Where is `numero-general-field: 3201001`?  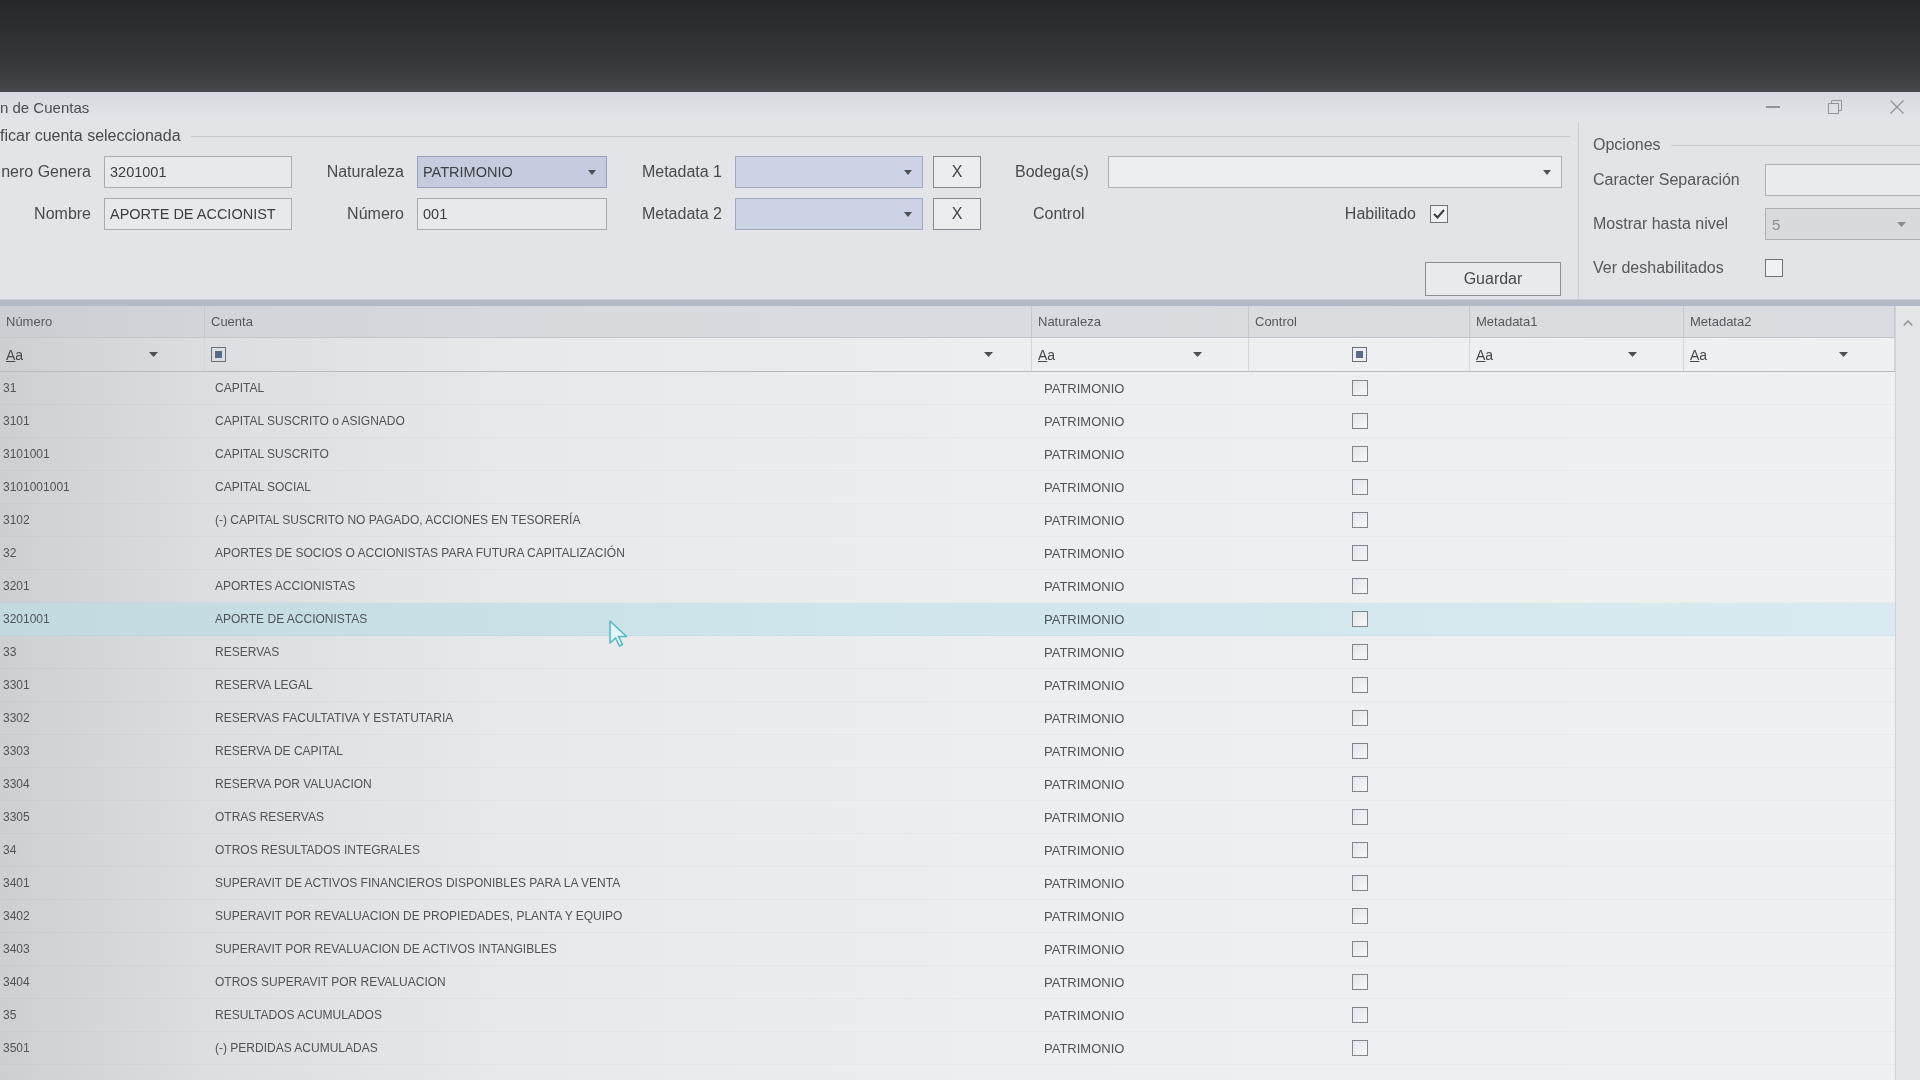
numero-general-field: 3201001 is located at coordinates (198, 172).